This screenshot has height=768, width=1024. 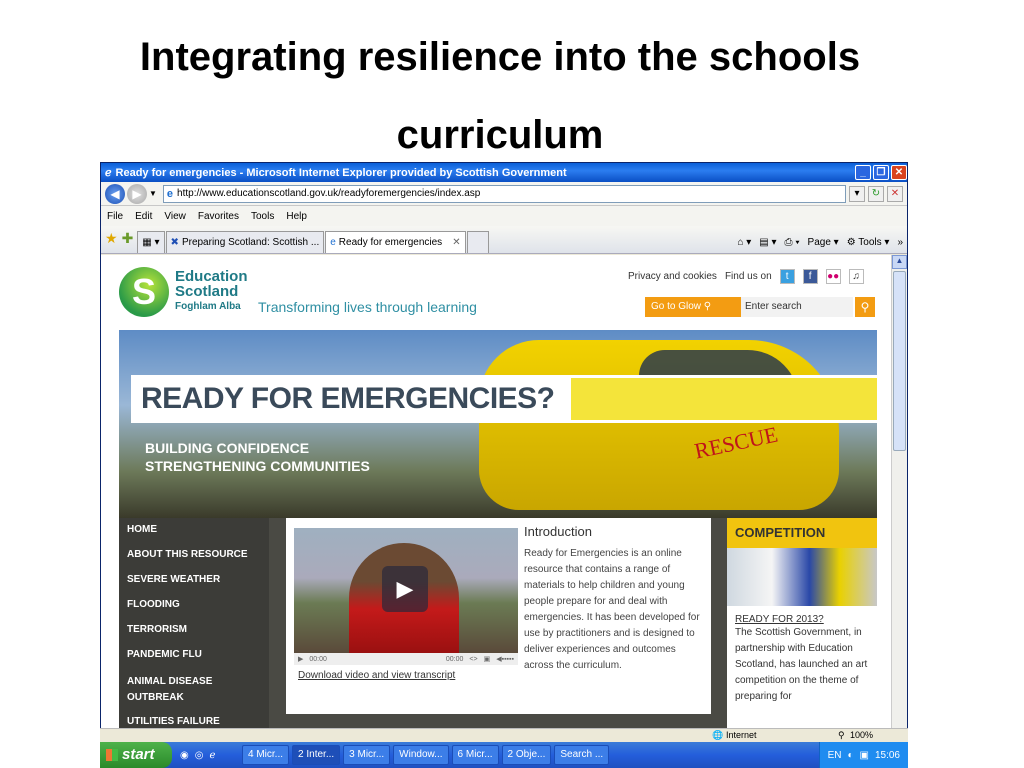 What do you see at coordinates (153, 193) in the screenshot?
I see `history-dropdown-icon: ▼` at bounding box center [153, 193].